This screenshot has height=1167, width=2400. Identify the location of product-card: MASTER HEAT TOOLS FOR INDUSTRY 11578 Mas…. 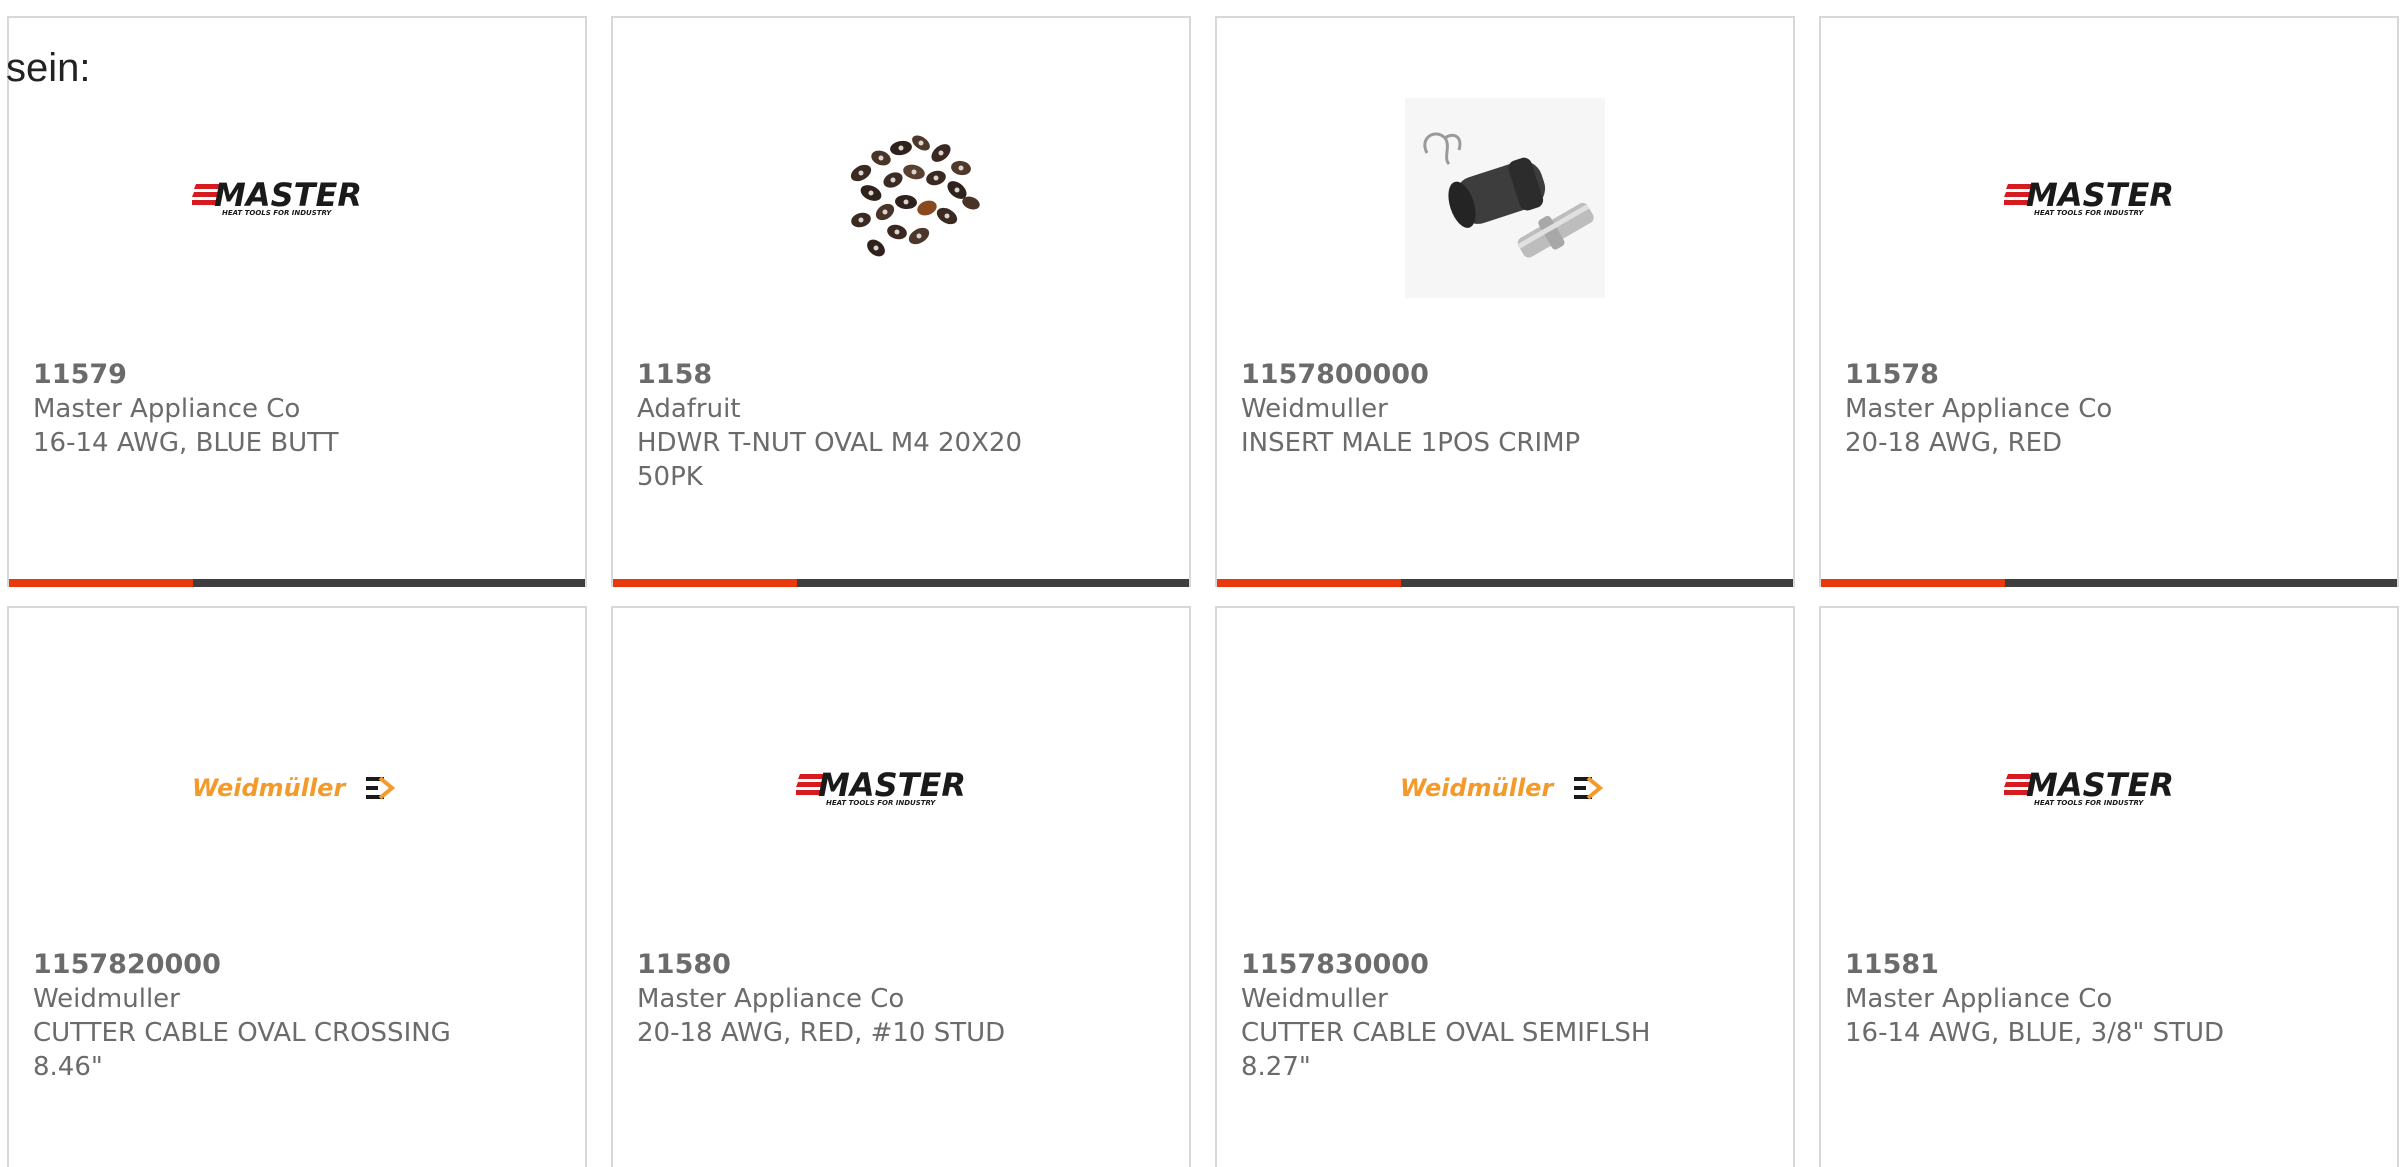
(2109, 301).